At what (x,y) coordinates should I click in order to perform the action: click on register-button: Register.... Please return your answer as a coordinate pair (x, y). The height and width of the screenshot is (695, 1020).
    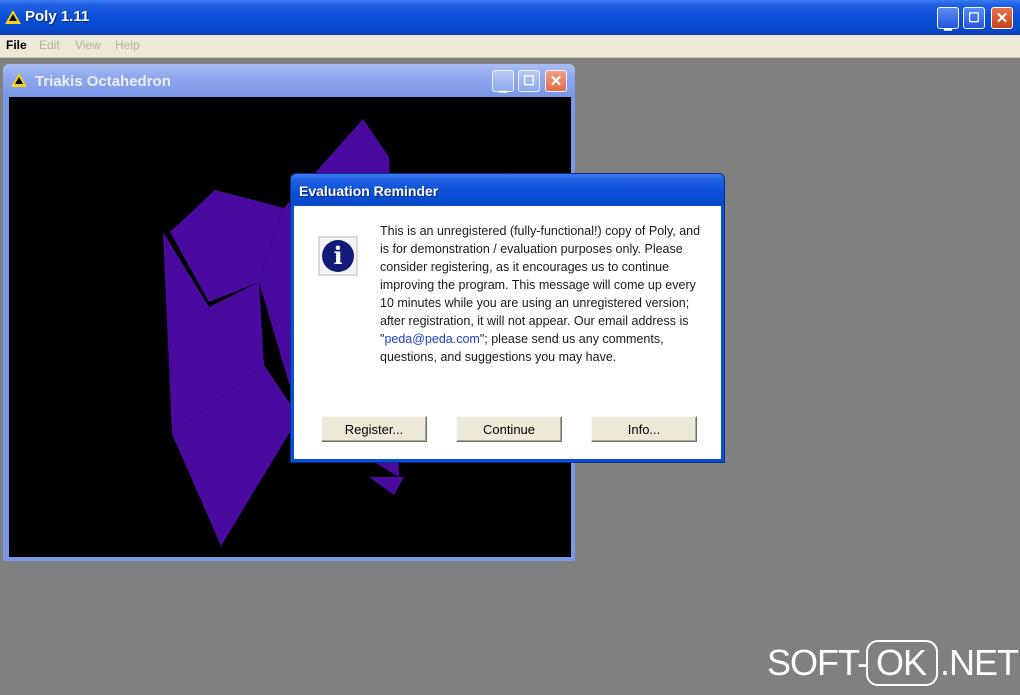
    Looking at the image, I should click on (374, 429).